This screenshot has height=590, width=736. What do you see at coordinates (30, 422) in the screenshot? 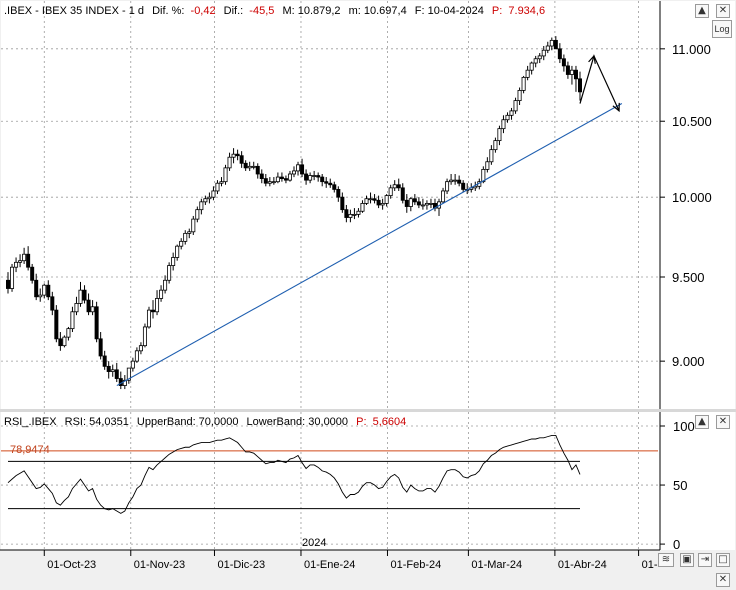
I see `rsi-title: RSI_.IBEX` at bounding box center [30, 422].